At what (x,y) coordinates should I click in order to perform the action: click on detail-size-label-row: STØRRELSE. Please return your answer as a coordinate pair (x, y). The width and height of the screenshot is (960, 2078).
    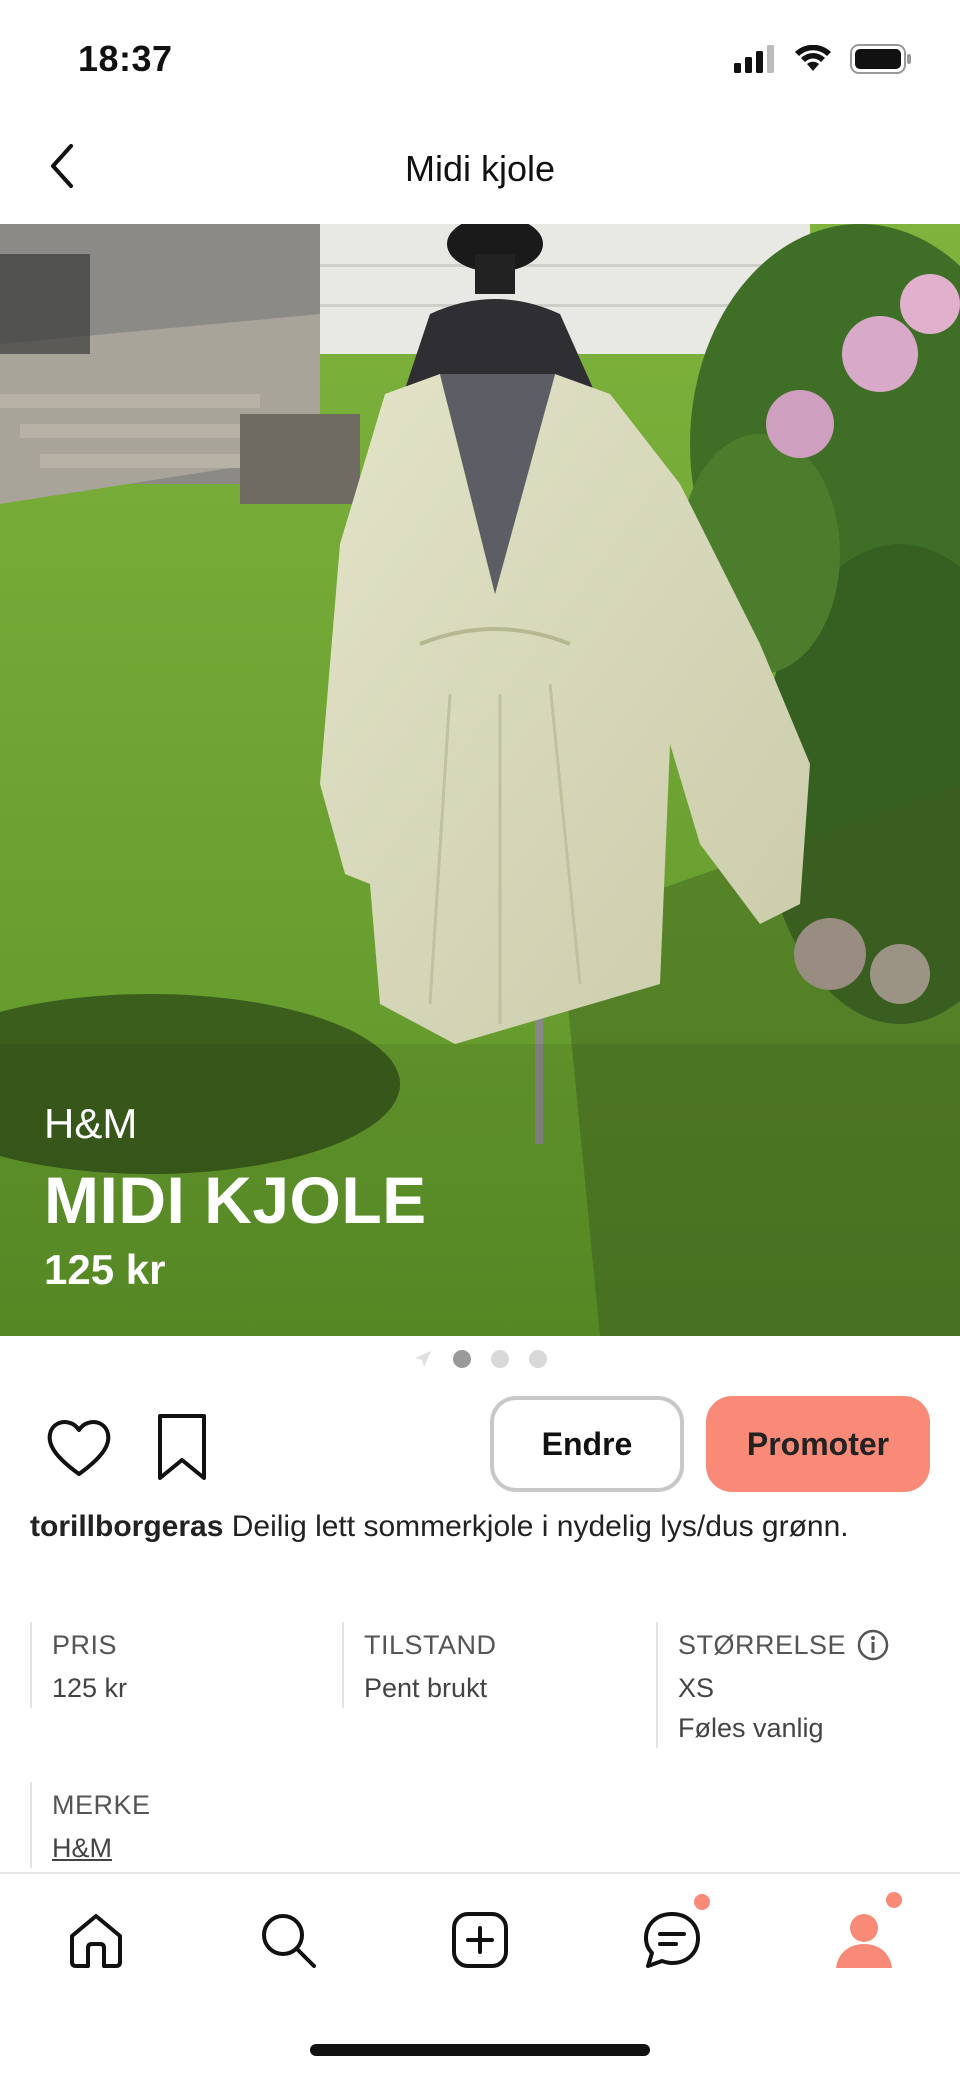
    Looking at the image, I should click on (804, 1645).